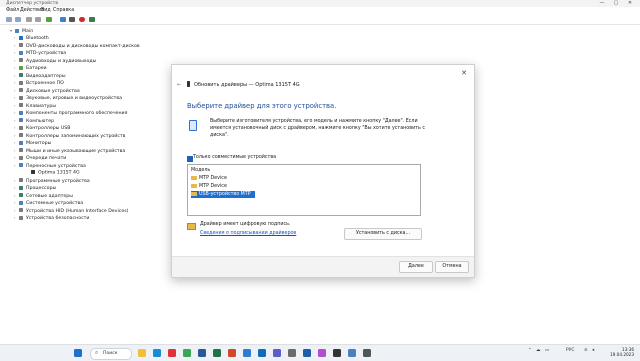  Describe the element at coordinates (47, 91) in the screenshot. I see `tree-category-item: › Дисковые устройства` at that location.